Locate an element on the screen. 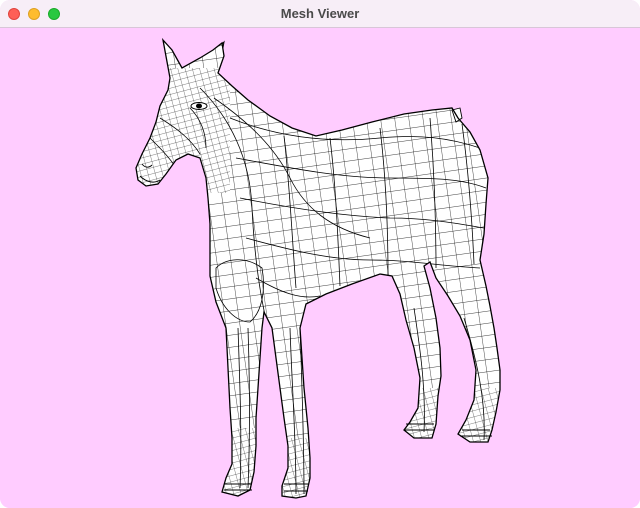 The image size is (640, 508). title-bar: Mesh Viewer is located at coordinates (320, 14).